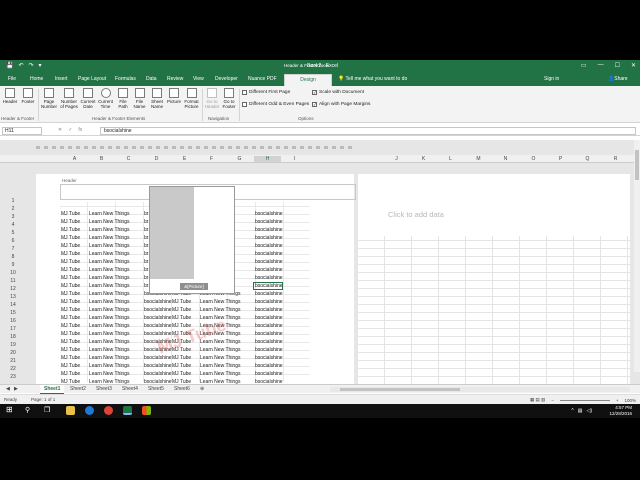 This screenshot has width=640, height=480. I want to click on tab-data: Data, so click(151, 79).